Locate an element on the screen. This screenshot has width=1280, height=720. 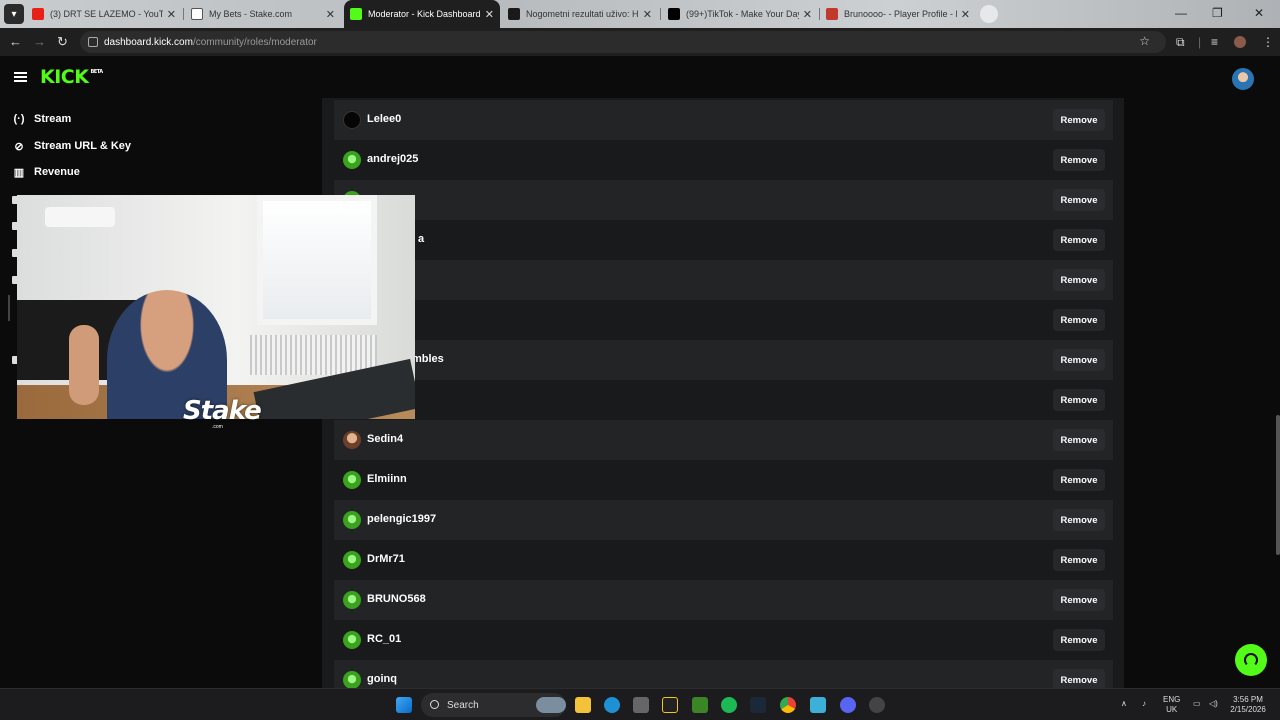
clock-time: 3:56 PM is located at coordinates (1248, 699).